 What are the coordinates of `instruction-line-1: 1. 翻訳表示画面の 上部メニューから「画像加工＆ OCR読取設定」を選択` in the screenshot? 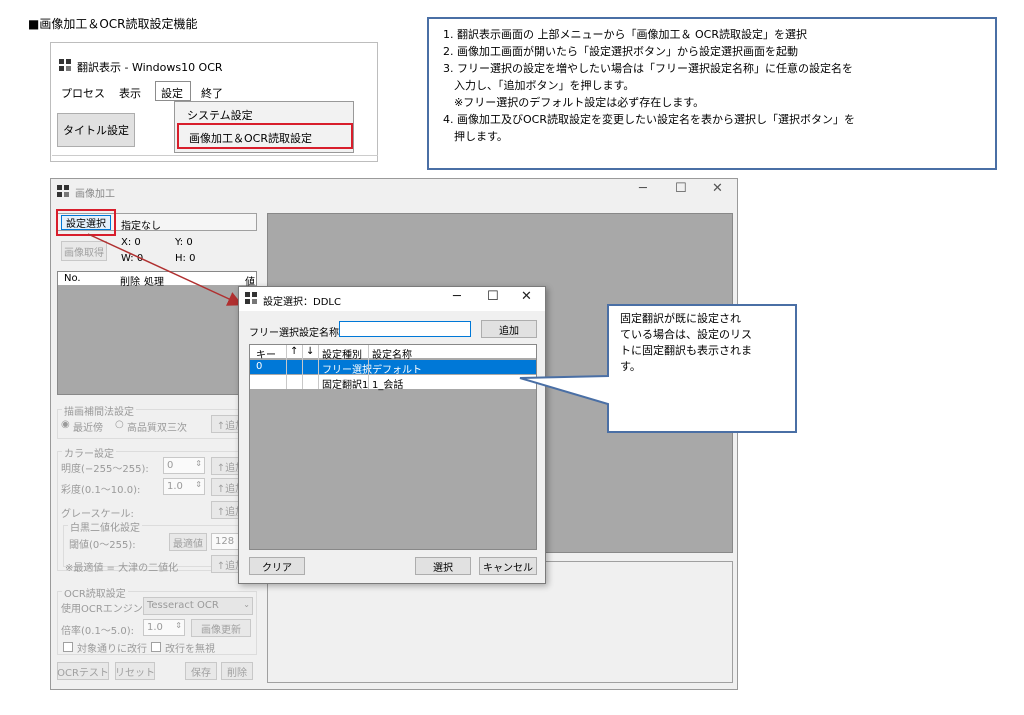 It's located at (625, 34).